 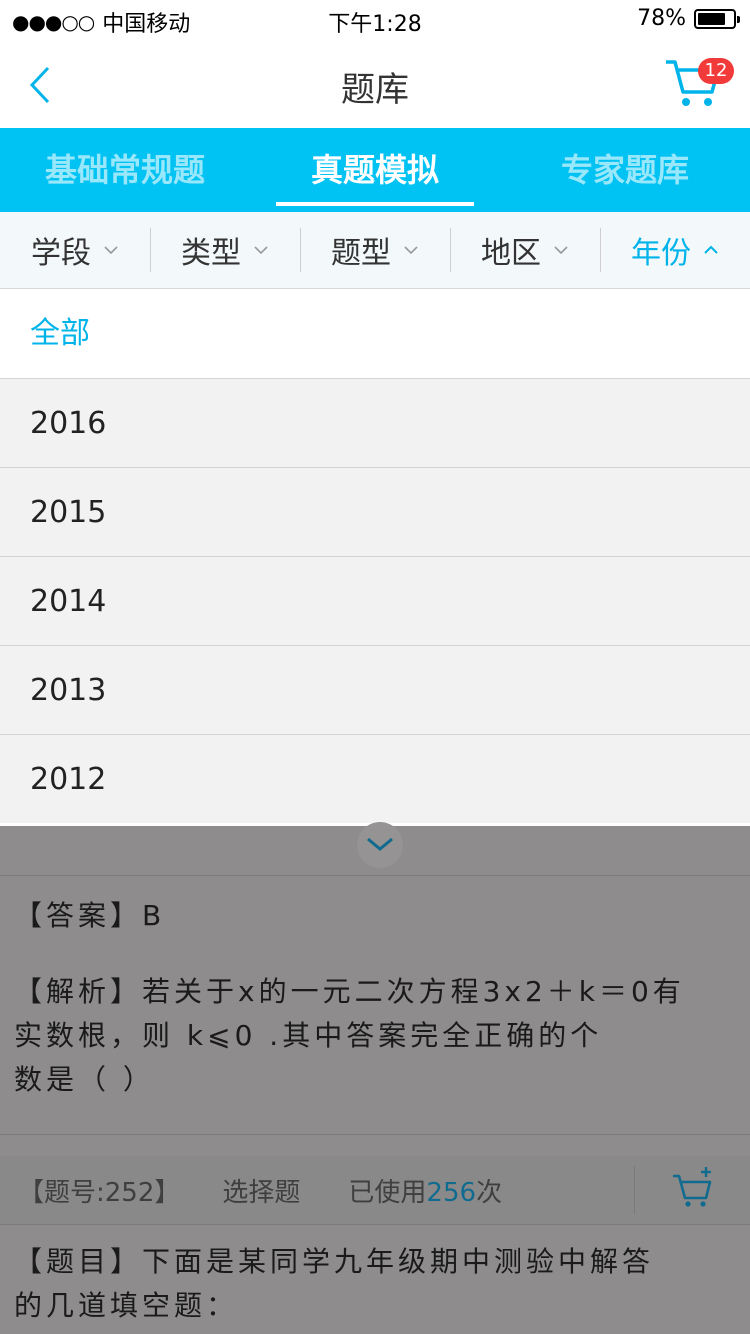 I want to click on analysis-line: 【解析】若关于x的一元二次方程3x2＋k＝0有, so click(x=349, y=991).